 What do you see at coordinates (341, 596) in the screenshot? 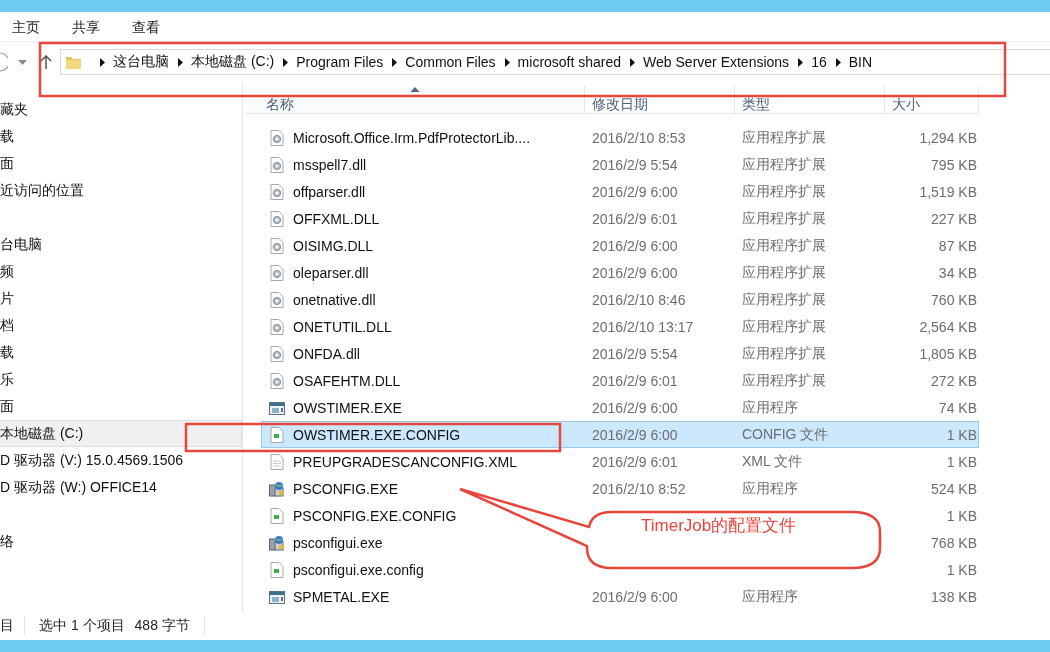
I see `file-name: SPMETAL.EXE` at bounding box center [341, 596].